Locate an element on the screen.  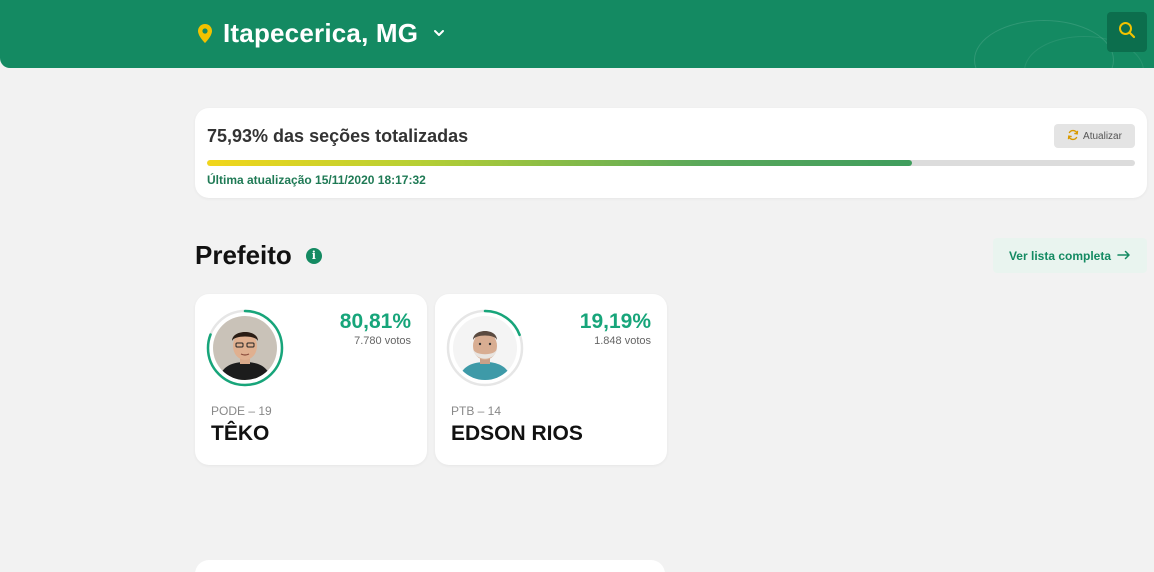
info-icon: i is located at coordinates (313, 255).